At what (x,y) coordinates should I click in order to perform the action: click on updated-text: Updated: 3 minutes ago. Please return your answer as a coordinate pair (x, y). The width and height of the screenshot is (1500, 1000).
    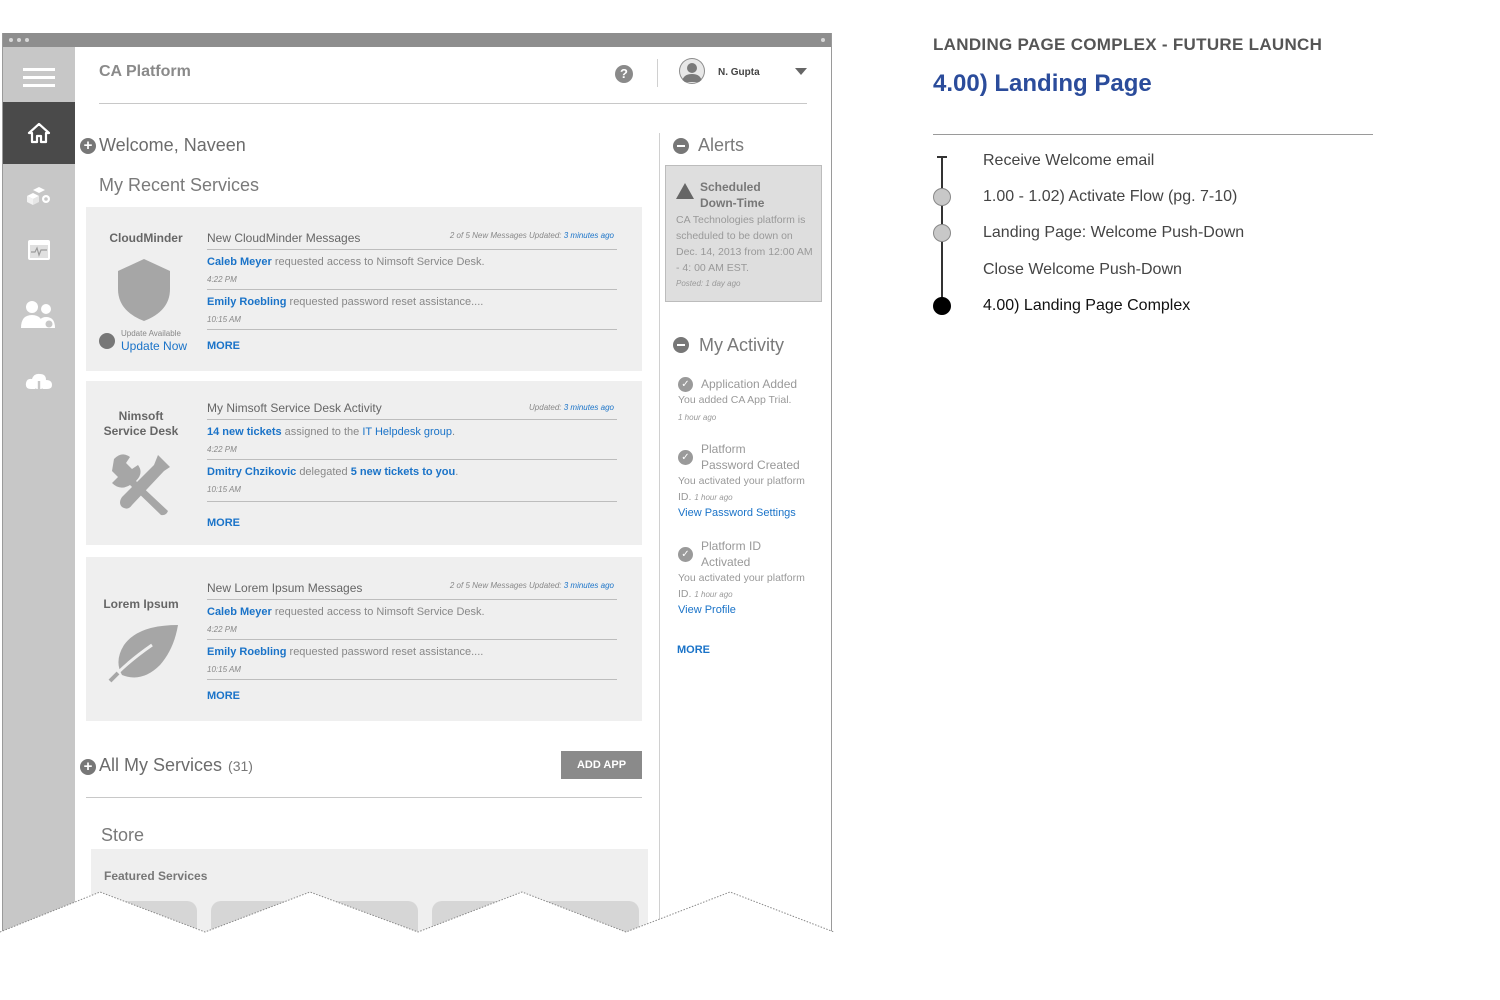
    Looking at the image, I should click on (571, 407).